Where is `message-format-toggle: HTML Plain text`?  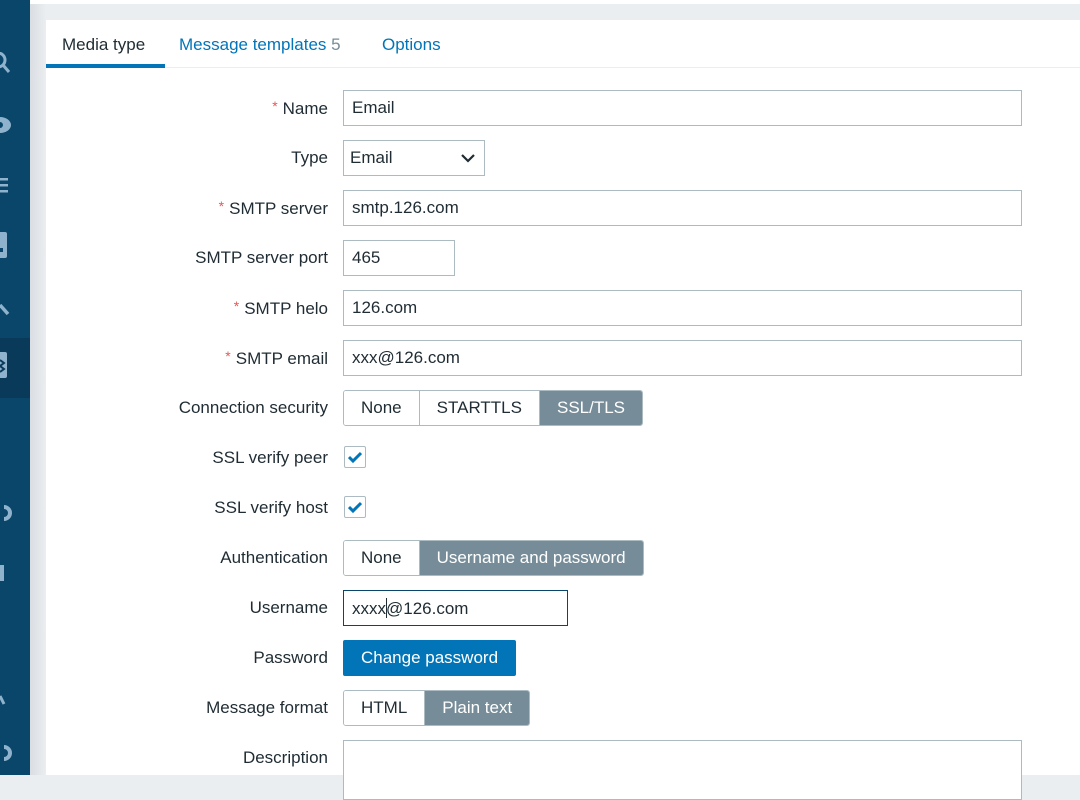 message-format-toggle: HTML Plain text is located at coordinates (437, 708).